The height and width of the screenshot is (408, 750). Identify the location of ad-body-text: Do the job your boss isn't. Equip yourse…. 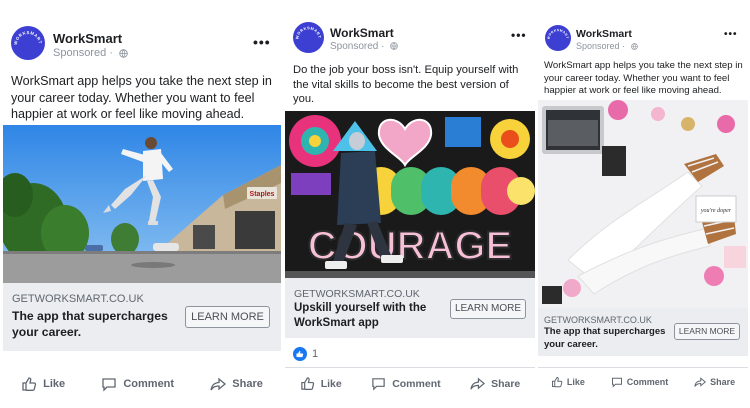
(406, 84).